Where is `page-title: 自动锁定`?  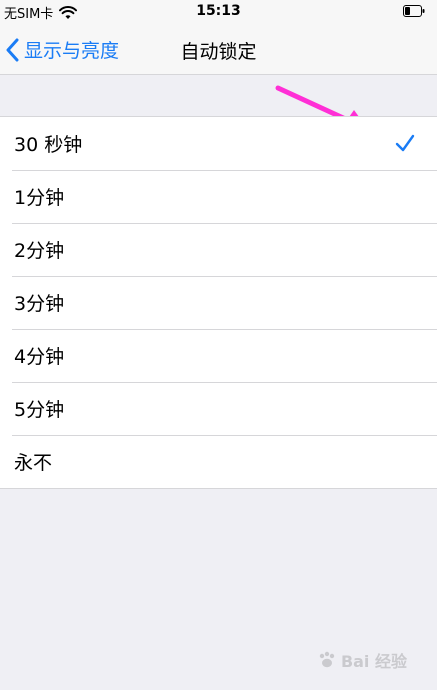 page-title: 自动锁定 is located at coordinates (218, 52).